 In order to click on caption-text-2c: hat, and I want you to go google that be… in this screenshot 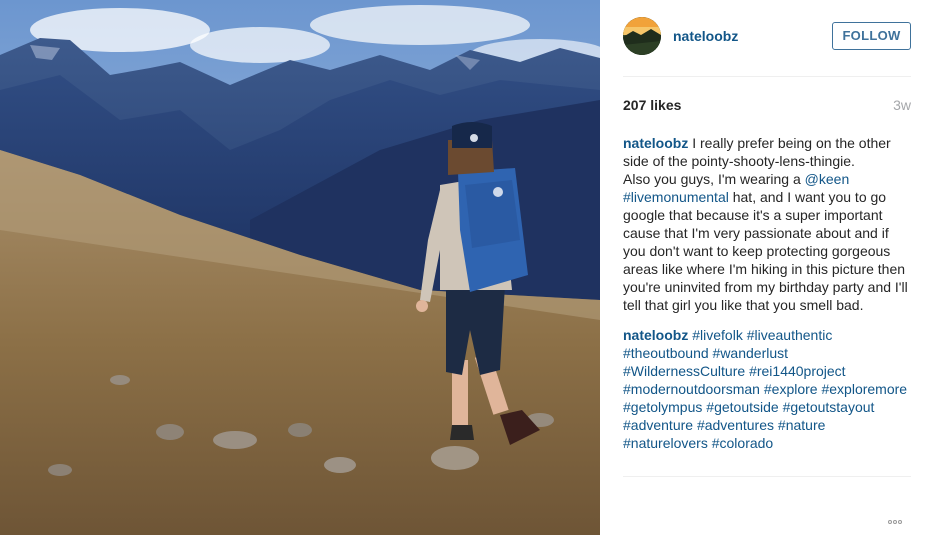, I will do `click(765, 251)`.